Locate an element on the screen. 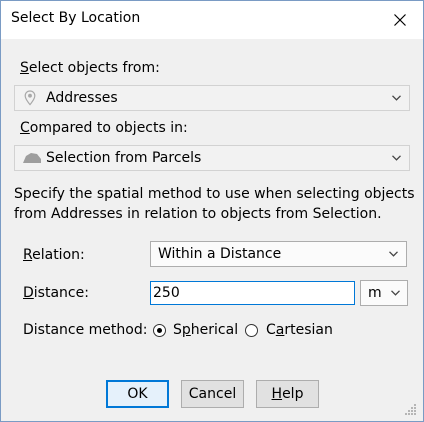  title-bar: Select By Location is located at coordinates (212, 20).